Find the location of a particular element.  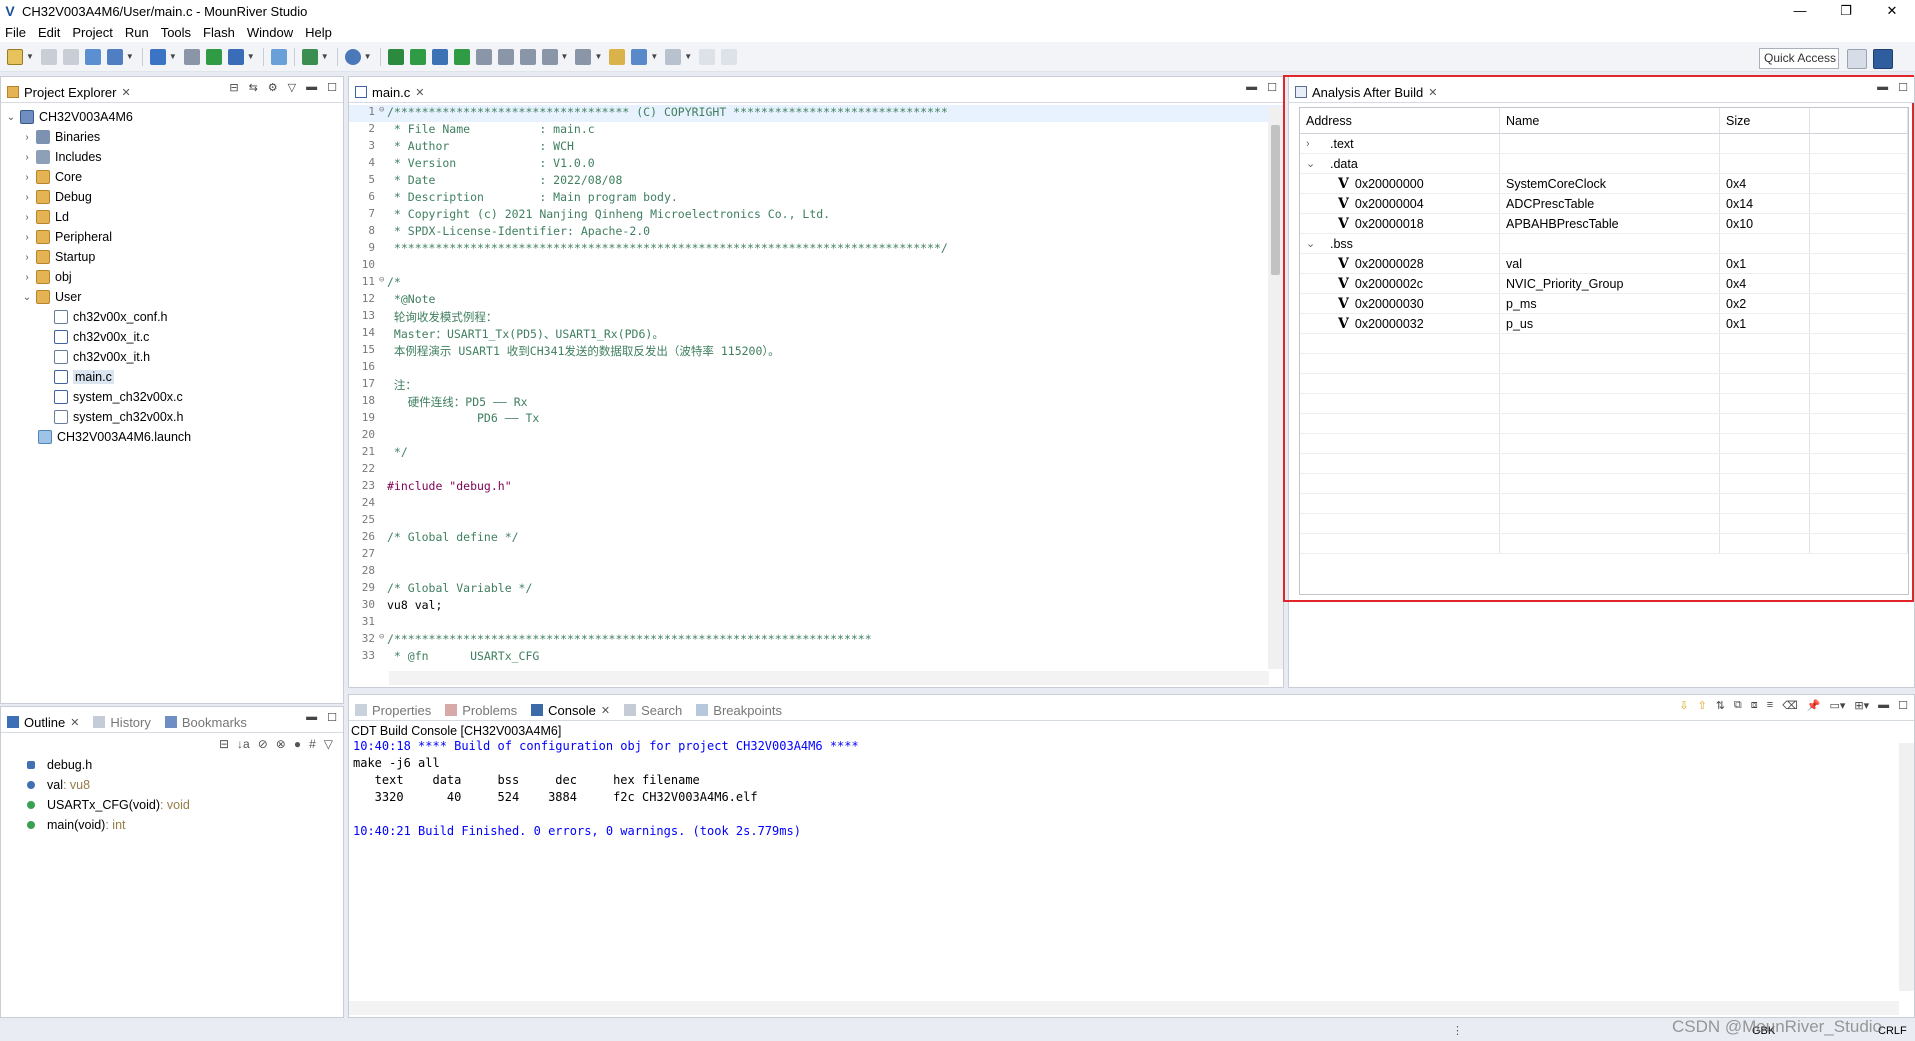

tree-item-file: ch32v00x_it.h is located at coordinates (172, 357).